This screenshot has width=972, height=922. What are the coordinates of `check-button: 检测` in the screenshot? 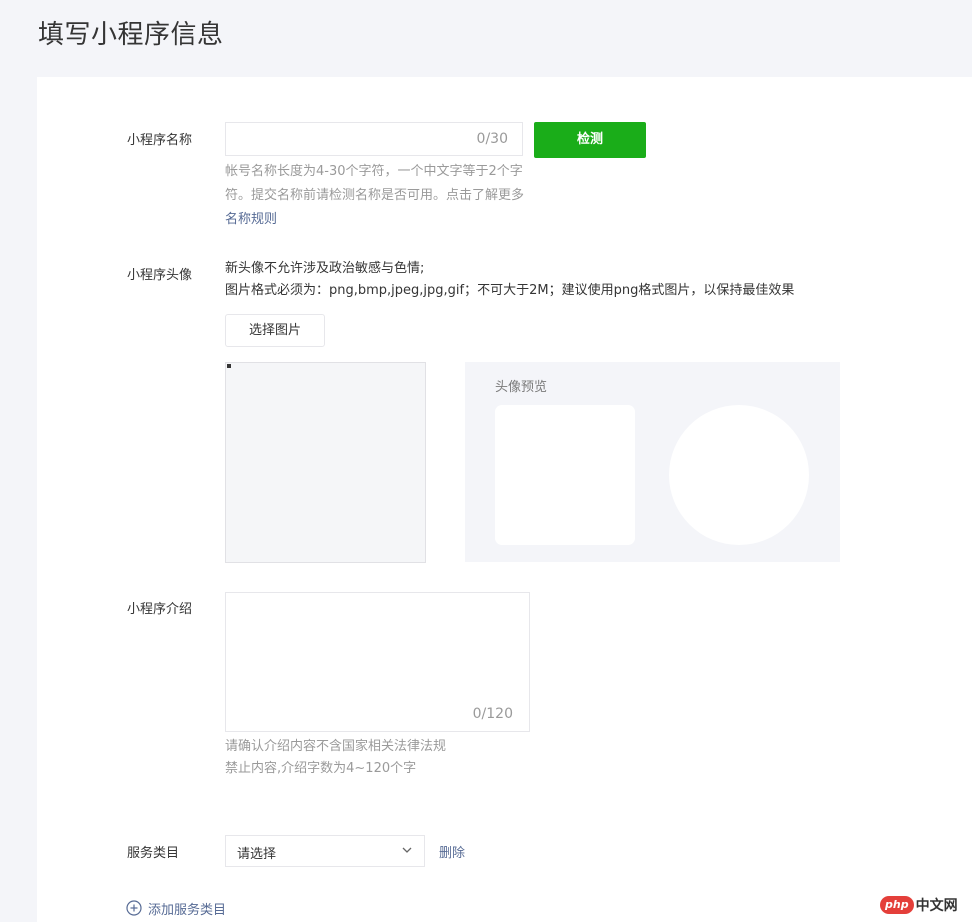 It's located at (590, 140).